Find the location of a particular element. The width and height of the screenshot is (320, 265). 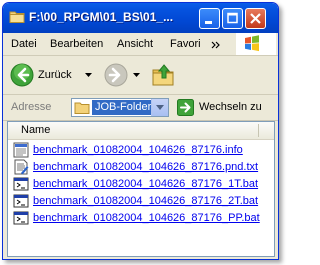

maximize-button is located at coordinates (232, 18).